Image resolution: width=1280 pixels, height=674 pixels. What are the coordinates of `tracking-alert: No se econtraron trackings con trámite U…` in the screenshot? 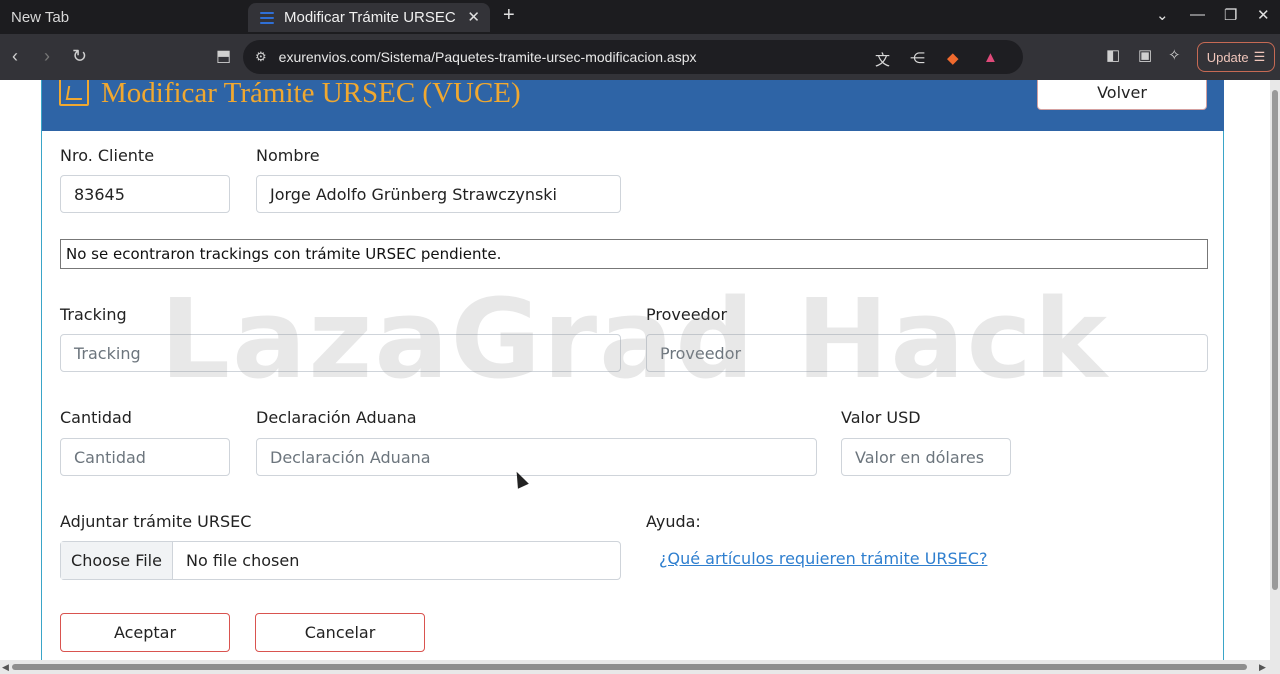 It's located at (634, 254).